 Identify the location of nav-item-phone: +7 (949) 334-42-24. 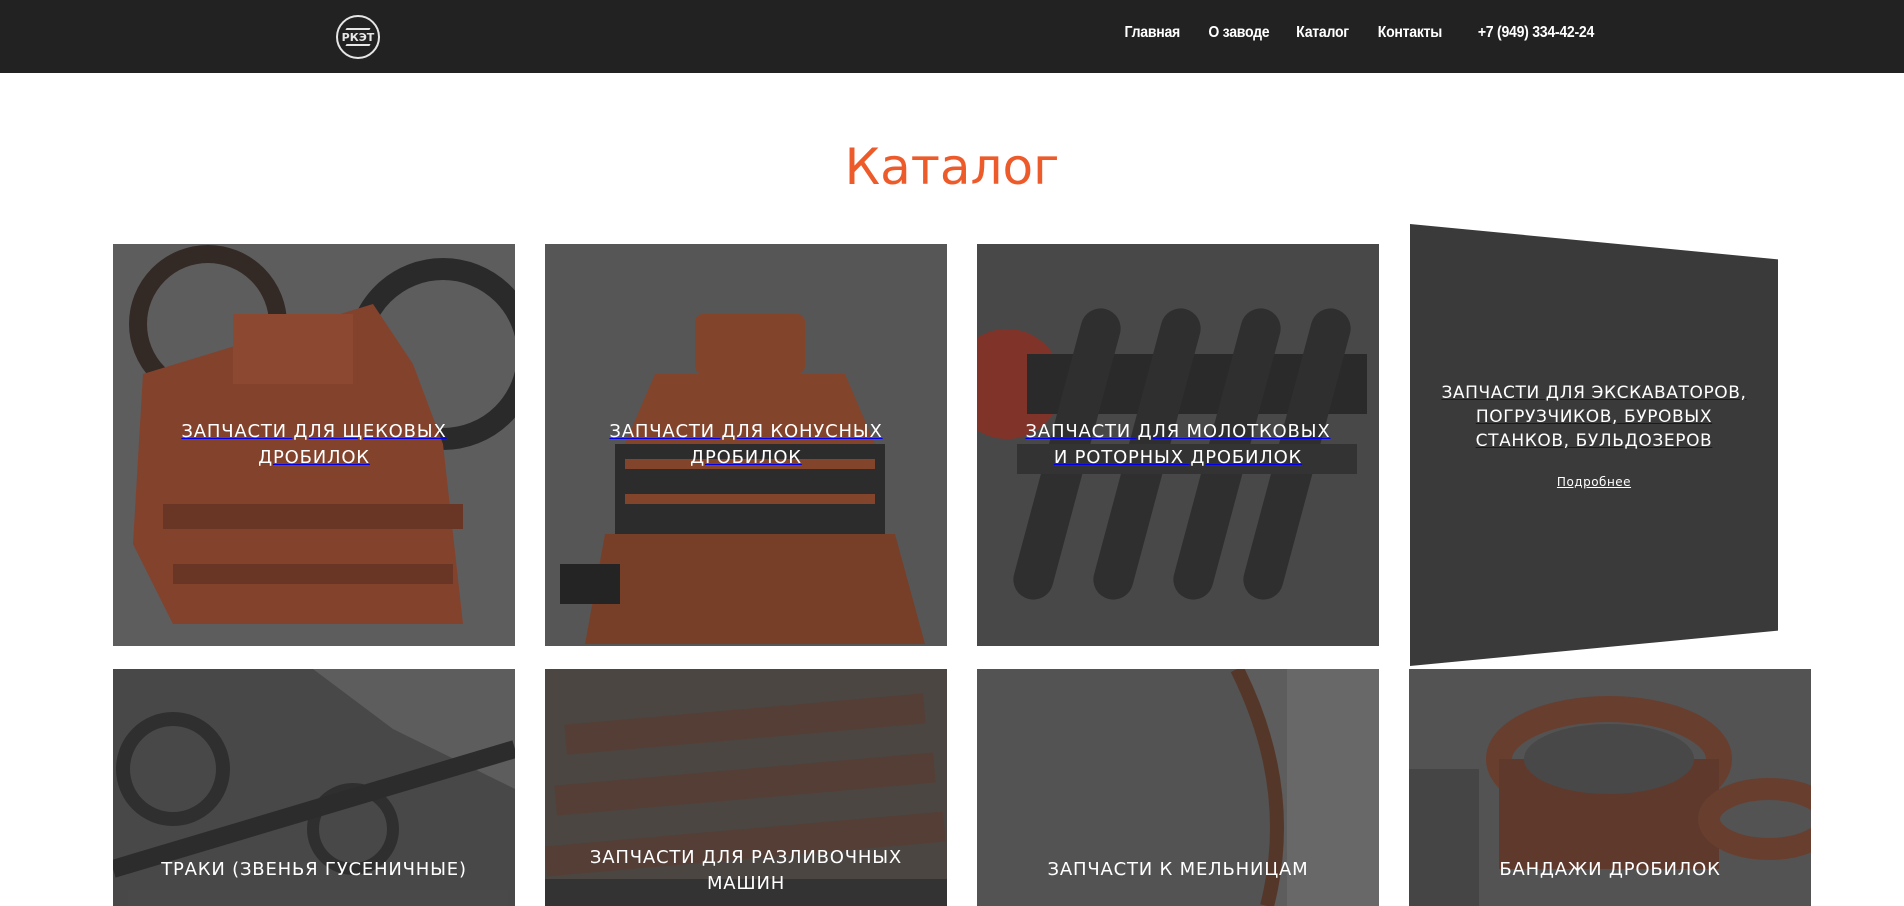
(1536, 33).